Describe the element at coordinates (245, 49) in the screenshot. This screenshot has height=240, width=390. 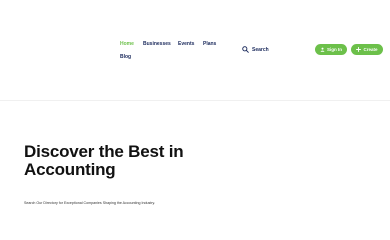
I see `search-icon` at that location.